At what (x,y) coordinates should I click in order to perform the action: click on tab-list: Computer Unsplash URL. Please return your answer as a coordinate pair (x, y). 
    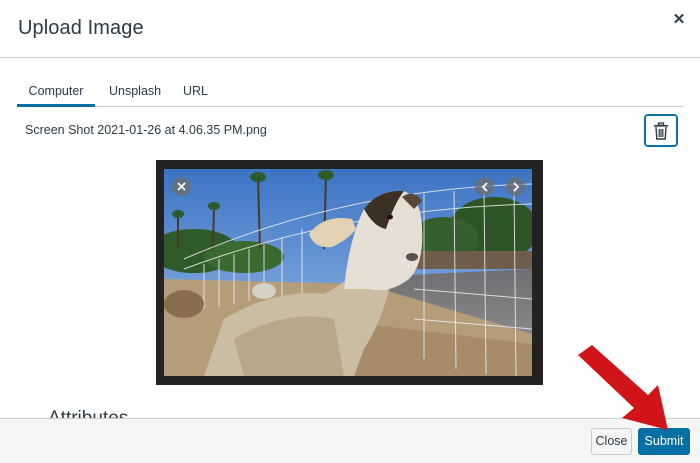
    Looking at the image, I should click on (350, 93).